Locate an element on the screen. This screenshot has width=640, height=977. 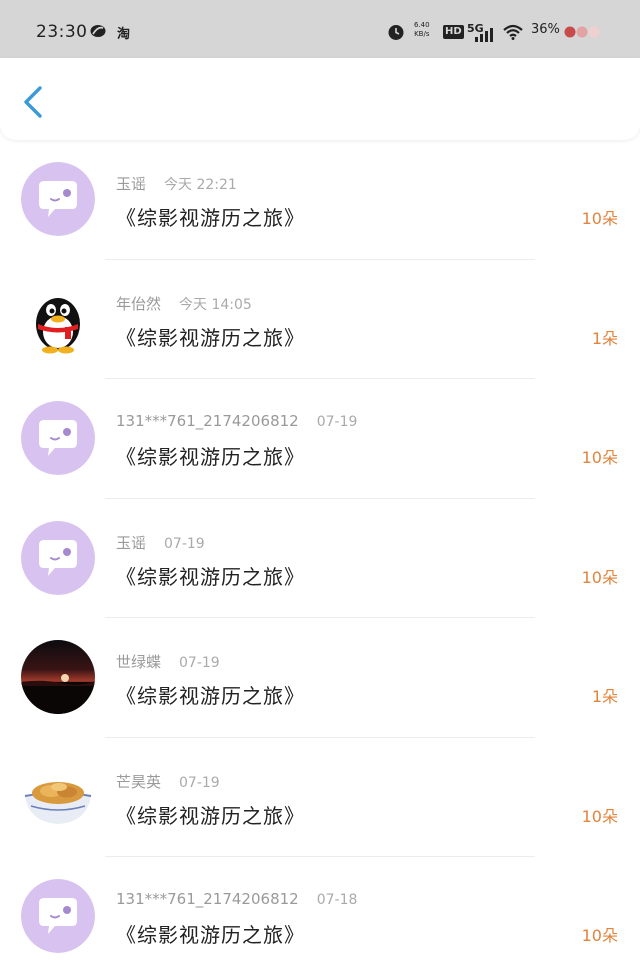
list-item: 玉谣 今天 22:21 《综影视游历之旅》 10朵 is located at coordinates (320, 200).